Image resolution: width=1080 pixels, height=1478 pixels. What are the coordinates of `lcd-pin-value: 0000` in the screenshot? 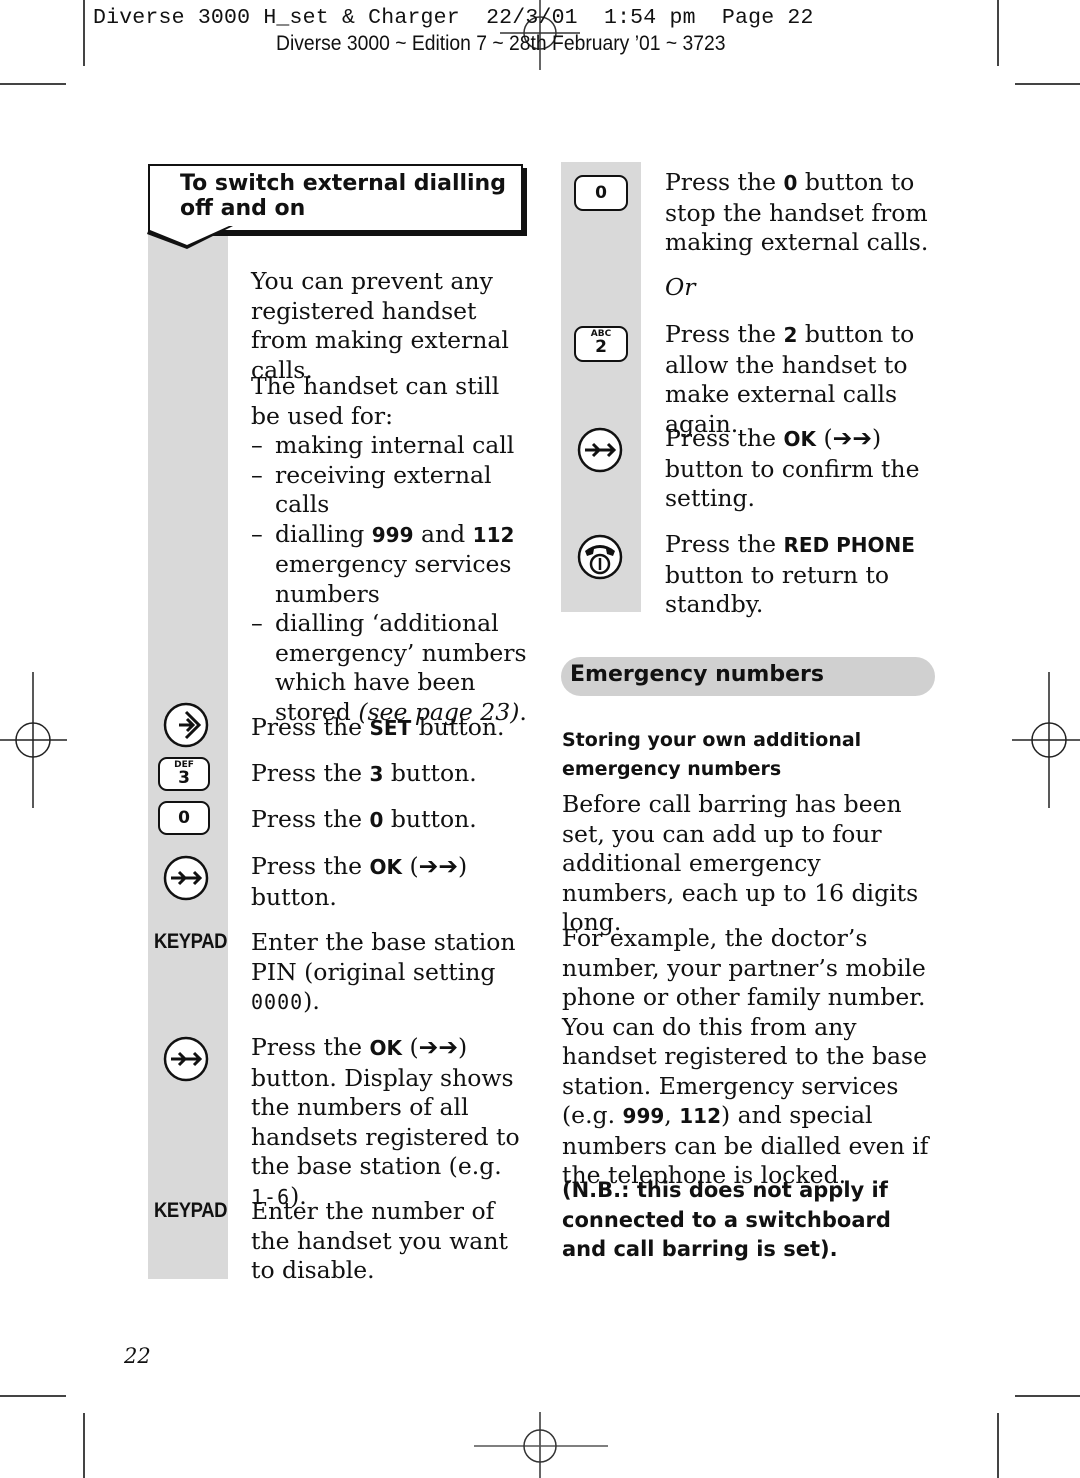 It's located at (277, 1002).